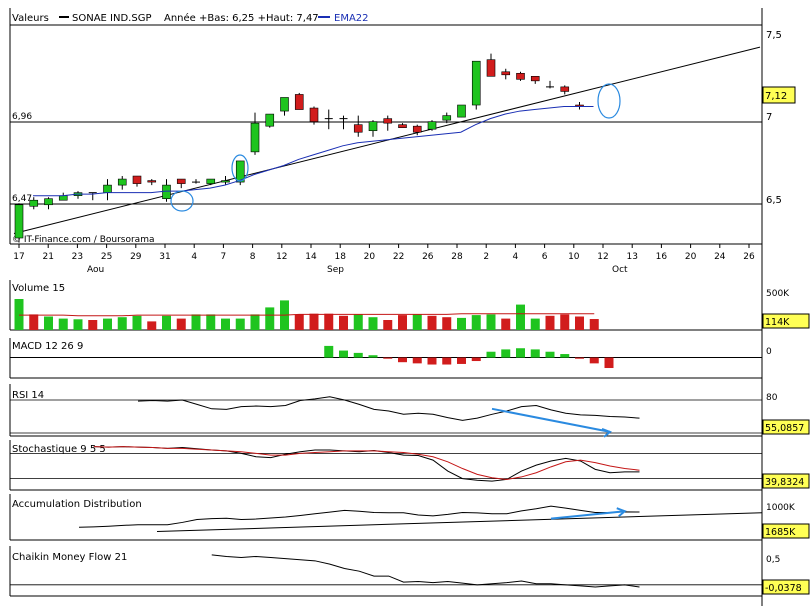 This screenshot has width=812, height=610. I want to click on legend-ema: EMA22, so click(351, 18).